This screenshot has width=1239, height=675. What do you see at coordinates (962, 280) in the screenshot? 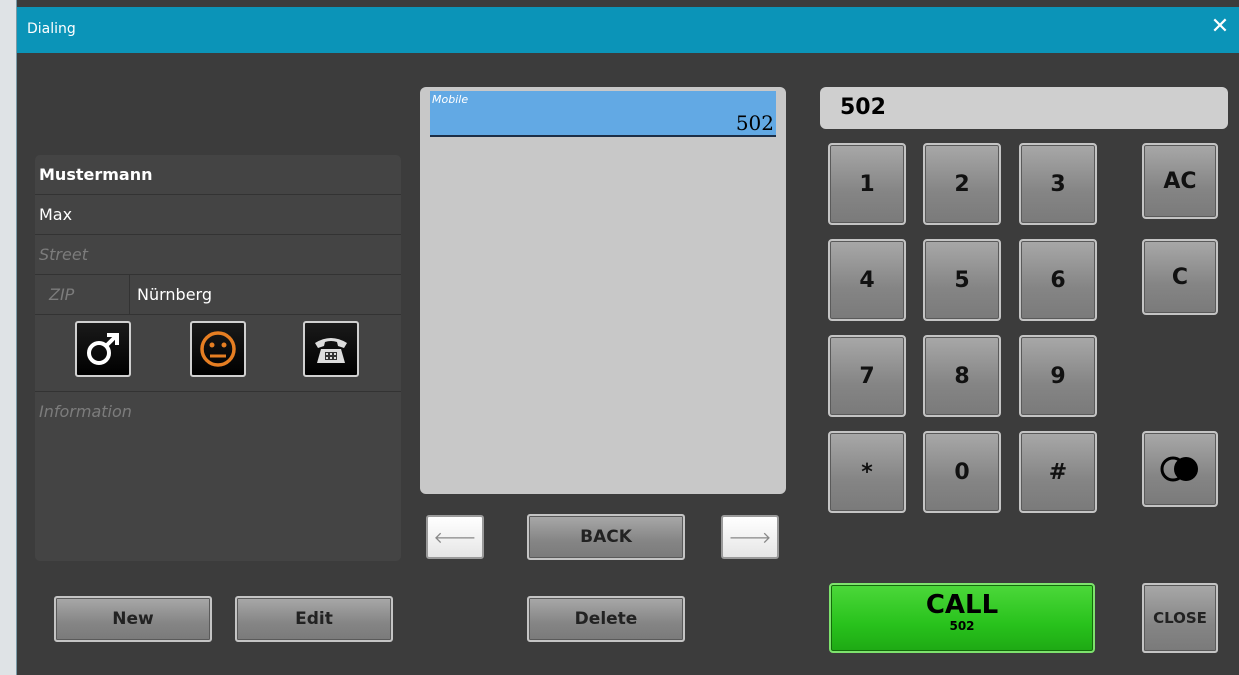
I see `key-5: 5` at bounding box center [962, 280].